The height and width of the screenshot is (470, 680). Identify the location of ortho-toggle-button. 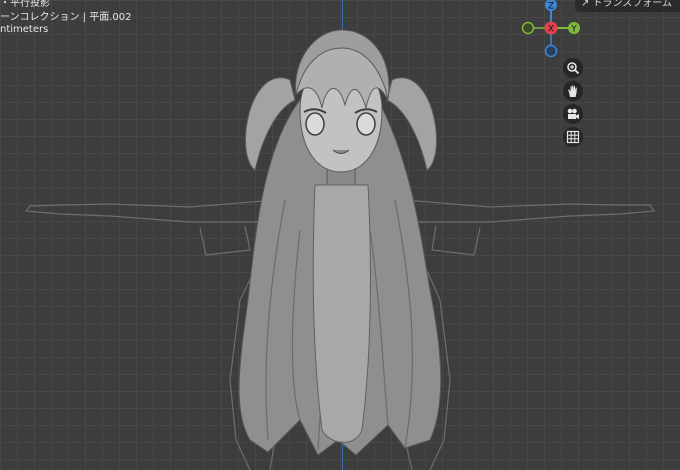
(573, 137).